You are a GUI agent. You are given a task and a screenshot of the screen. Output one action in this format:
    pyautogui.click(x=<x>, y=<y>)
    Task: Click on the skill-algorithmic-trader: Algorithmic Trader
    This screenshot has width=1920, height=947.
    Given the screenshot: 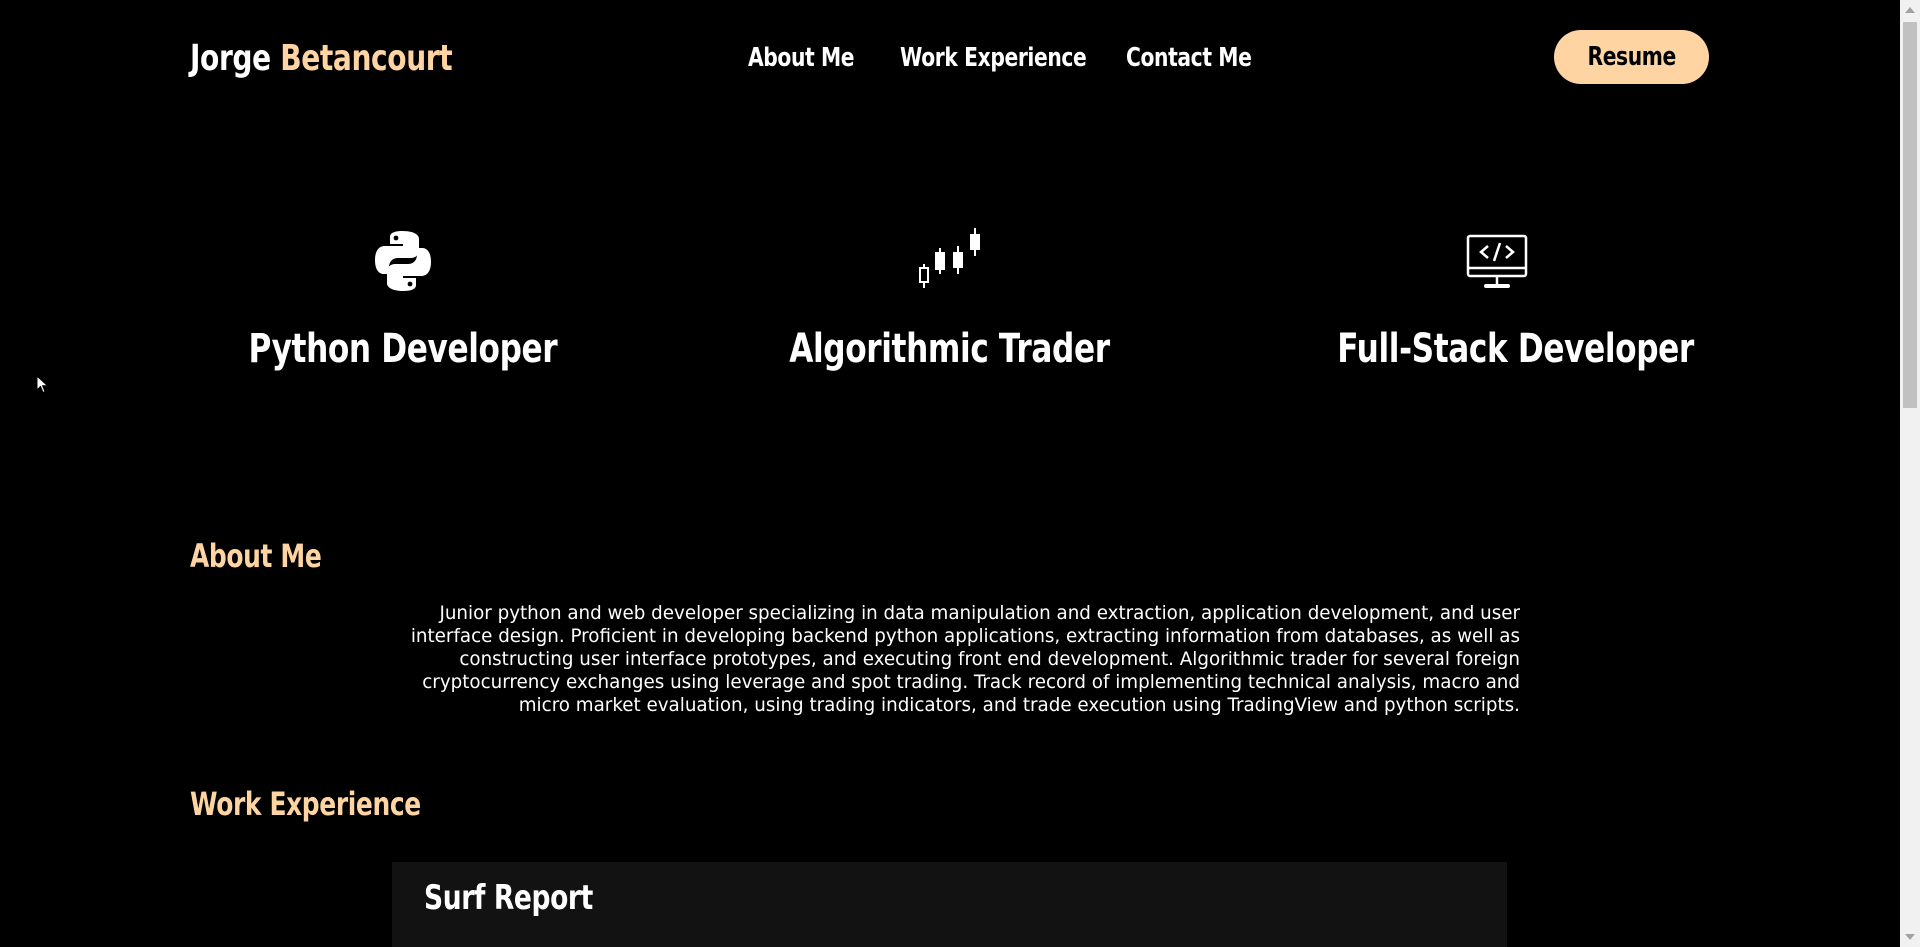 What is the action you would take?
    pyautogui.click(x=949, y=298)
    